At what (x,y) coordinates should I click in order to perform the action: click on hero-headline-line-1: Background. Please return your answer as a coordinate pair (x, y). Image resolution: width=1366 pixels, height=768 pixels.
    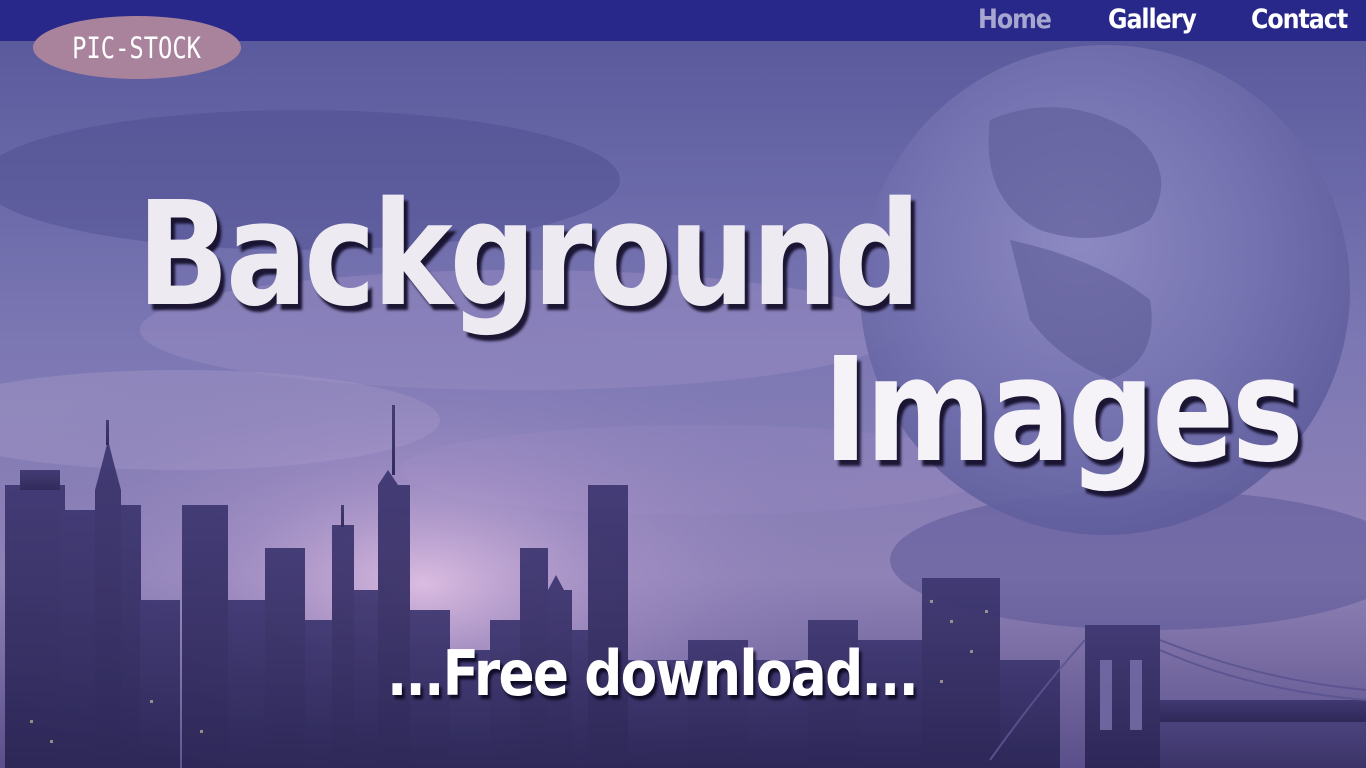
    Looking at the image, I should click on (529, 254).